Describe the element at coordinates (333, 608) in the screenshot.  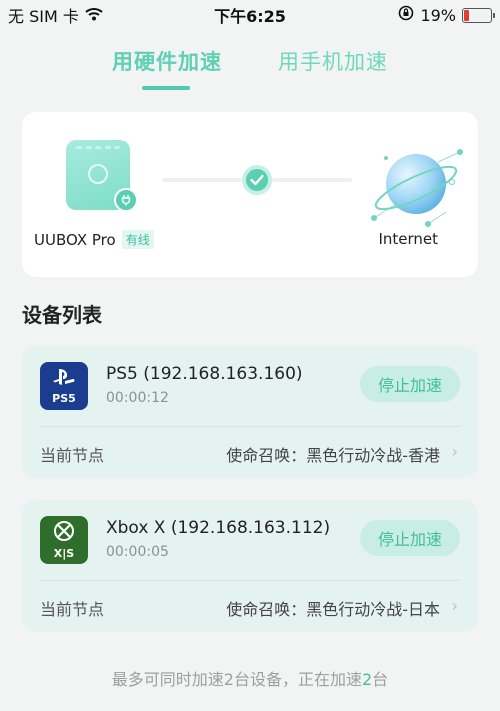
I see `current-node-value: 使命召唤：黑色行动冷战-日本` at that location.